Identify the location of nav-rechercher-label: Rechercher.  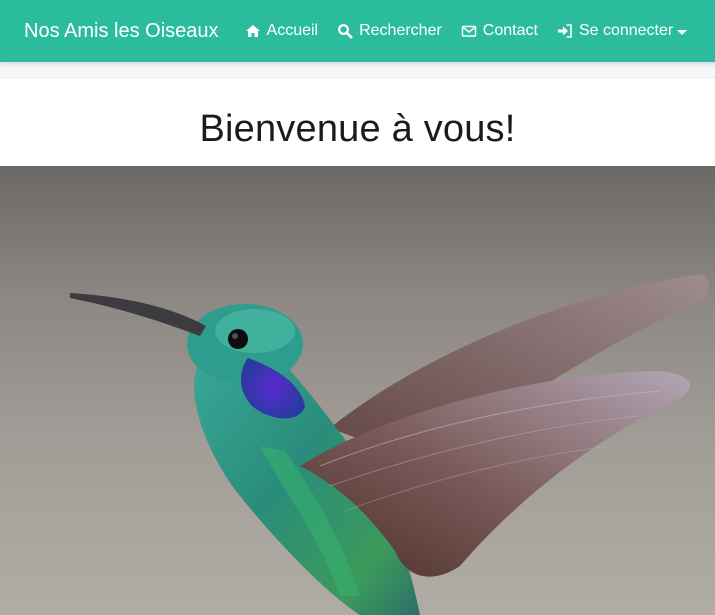
(400, 30).